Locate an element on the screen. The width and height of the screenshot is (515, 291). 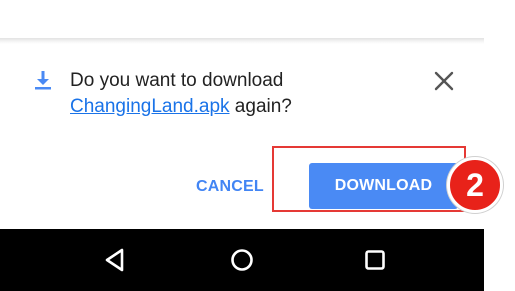
step-highlight-box is located at coordinates (369, 179).